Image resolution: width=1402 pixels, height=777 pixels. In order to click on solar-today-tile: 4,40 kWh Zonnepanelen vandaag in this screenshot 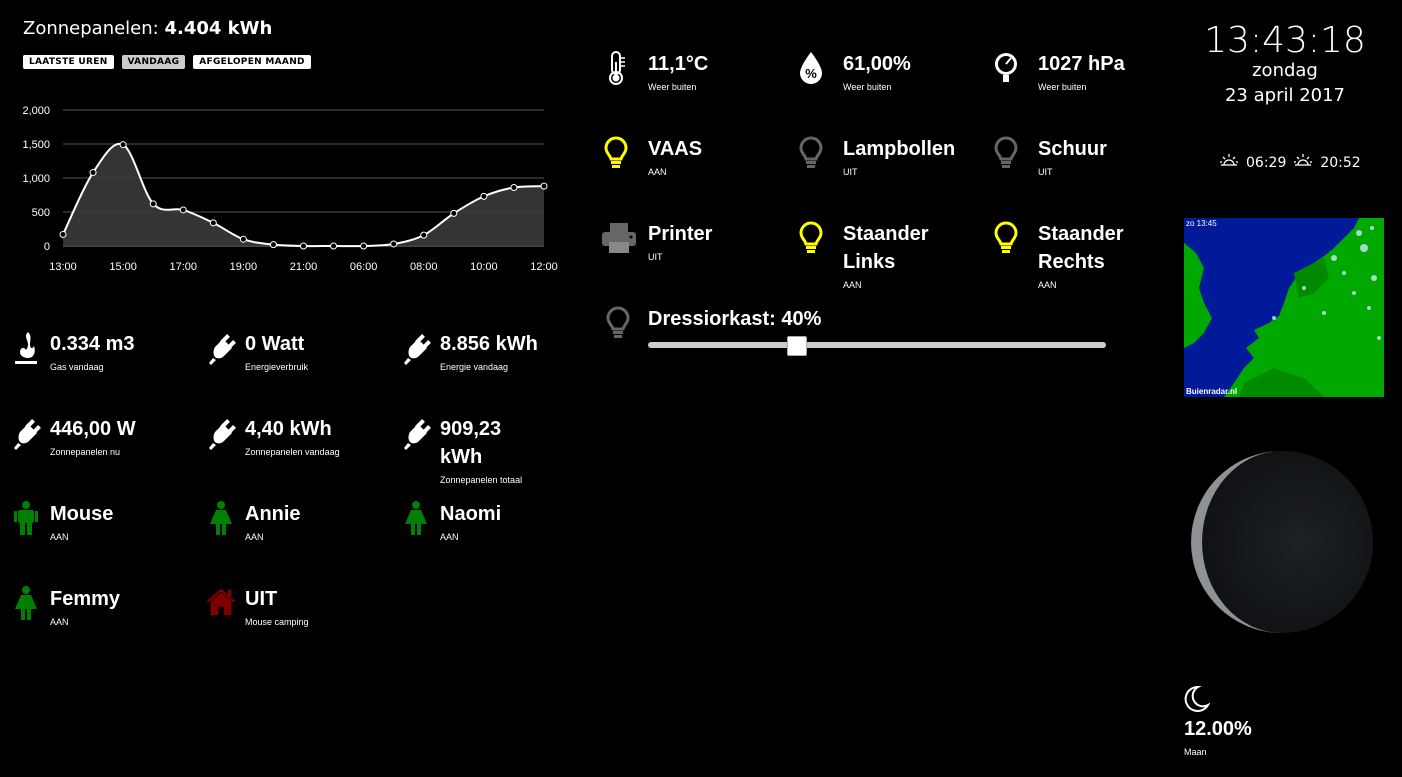, I will do `click(300, 455)`.